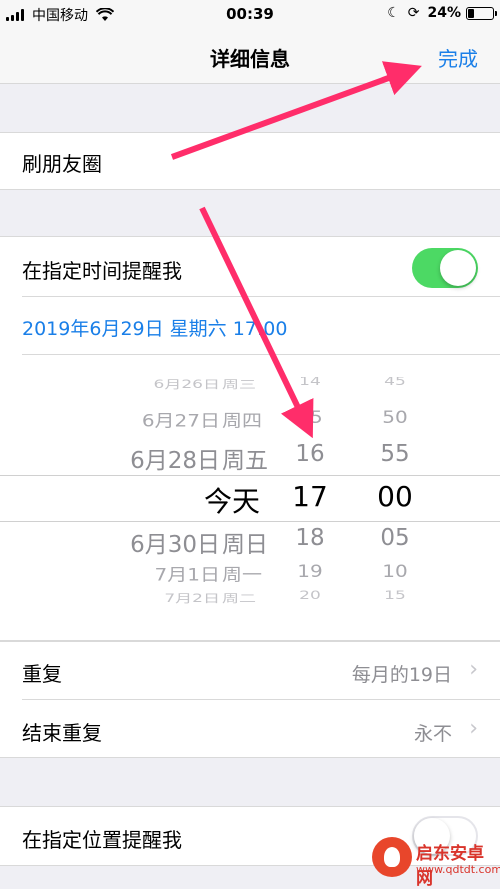 Image resolution: width=500 pixels, height=889 pixels. What do you see at coordinates (458, 57) in the screenshot?
I see `done-button: 完成` at bounding box center [458, 57].